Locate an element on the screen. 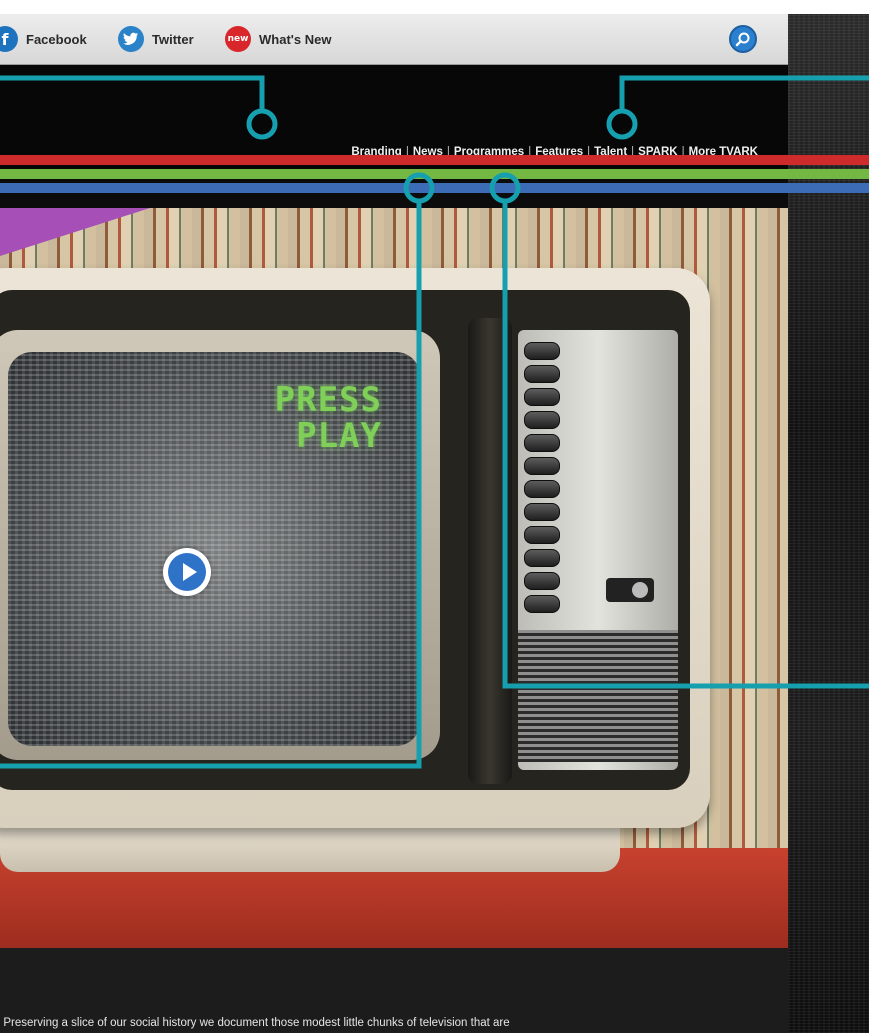  twitter-link: Twitter is located at coordinates (156, 39).